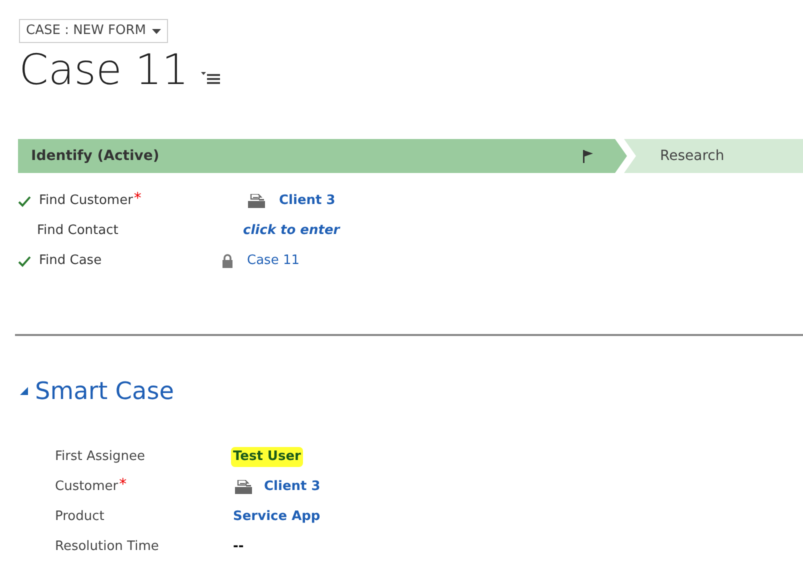  Describe the element at coordinates (273, 261) in the screenshot. I see `case-link: Case 11` at that location.